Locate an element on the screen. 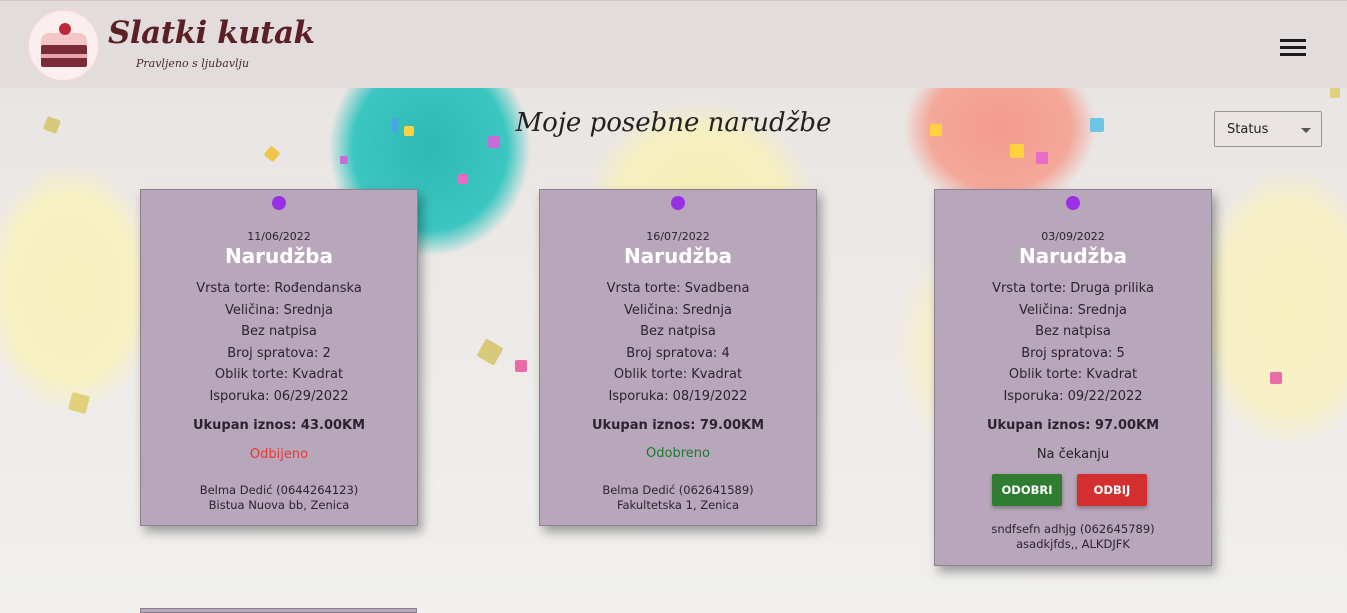 Image resolution: width=1347 pixels, height=613 pixels. order-type: Vrsta torte: Svadbena is located at coordinates (678, 288).